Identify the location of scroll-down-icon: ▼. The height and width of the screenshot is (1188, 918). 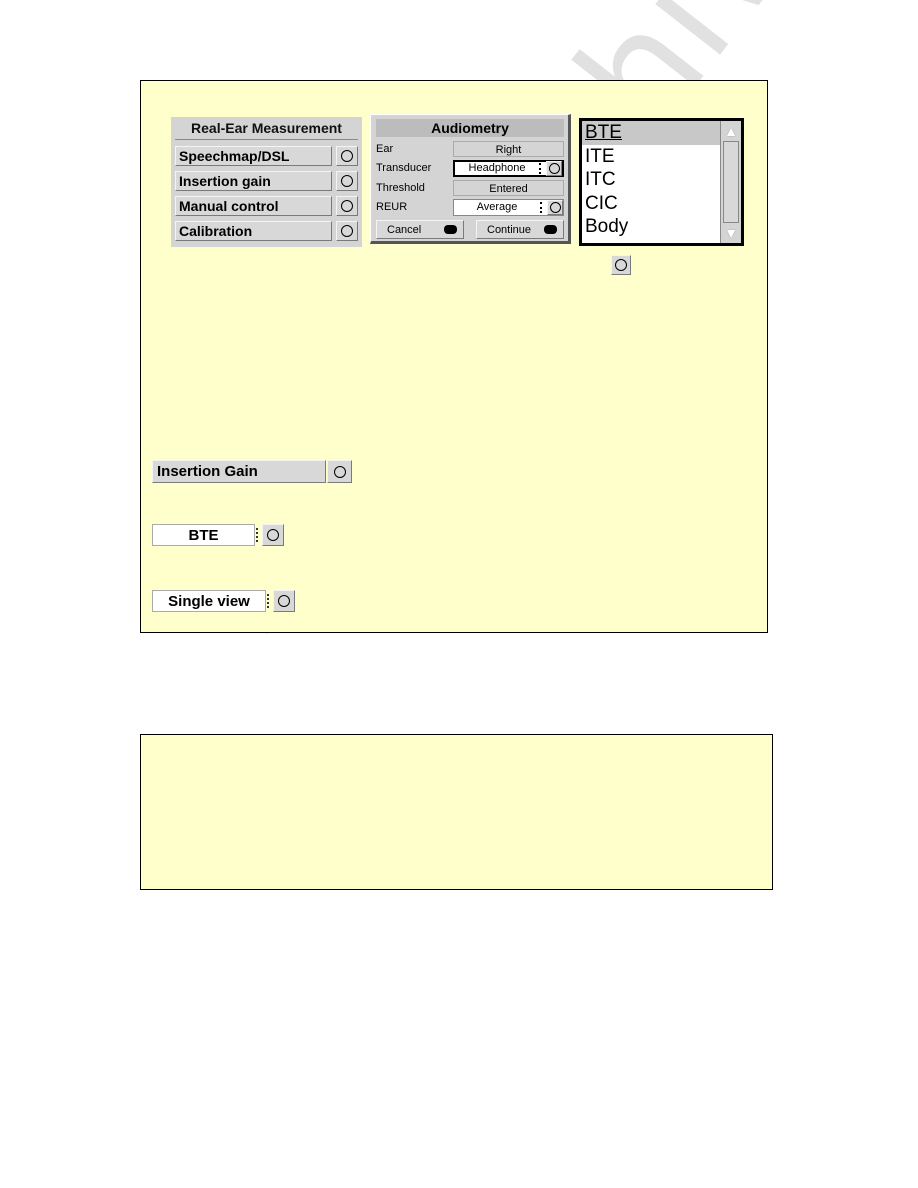
(731, 233).